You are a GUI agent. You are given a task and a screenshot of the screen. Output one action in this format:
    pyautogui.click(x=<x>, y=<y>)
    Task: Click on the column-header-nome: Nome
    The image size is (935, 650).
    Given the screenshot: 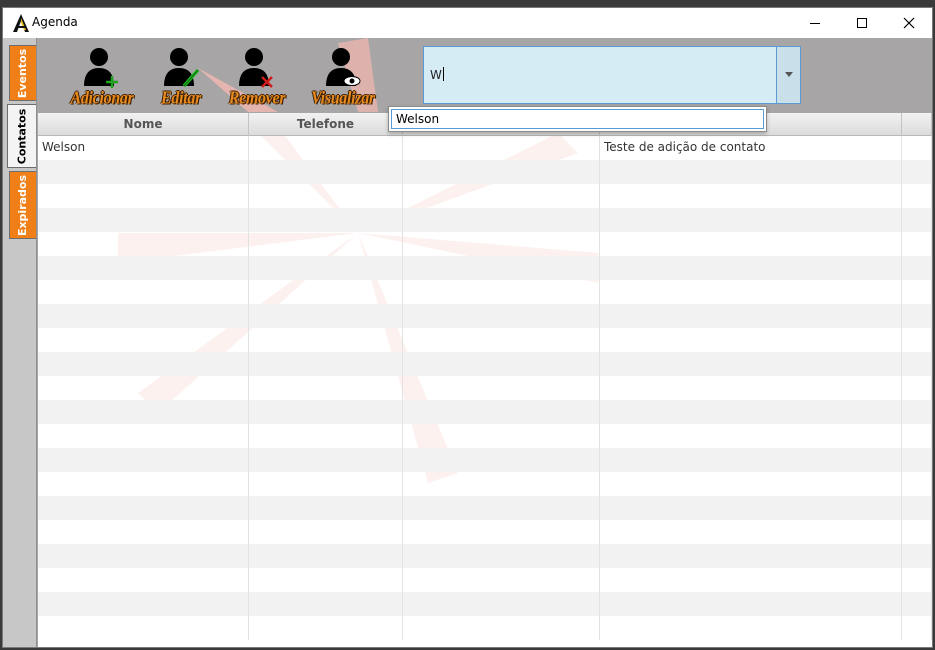 What is the action you would take?
    pyautogui.click(x=143, y=124)
    